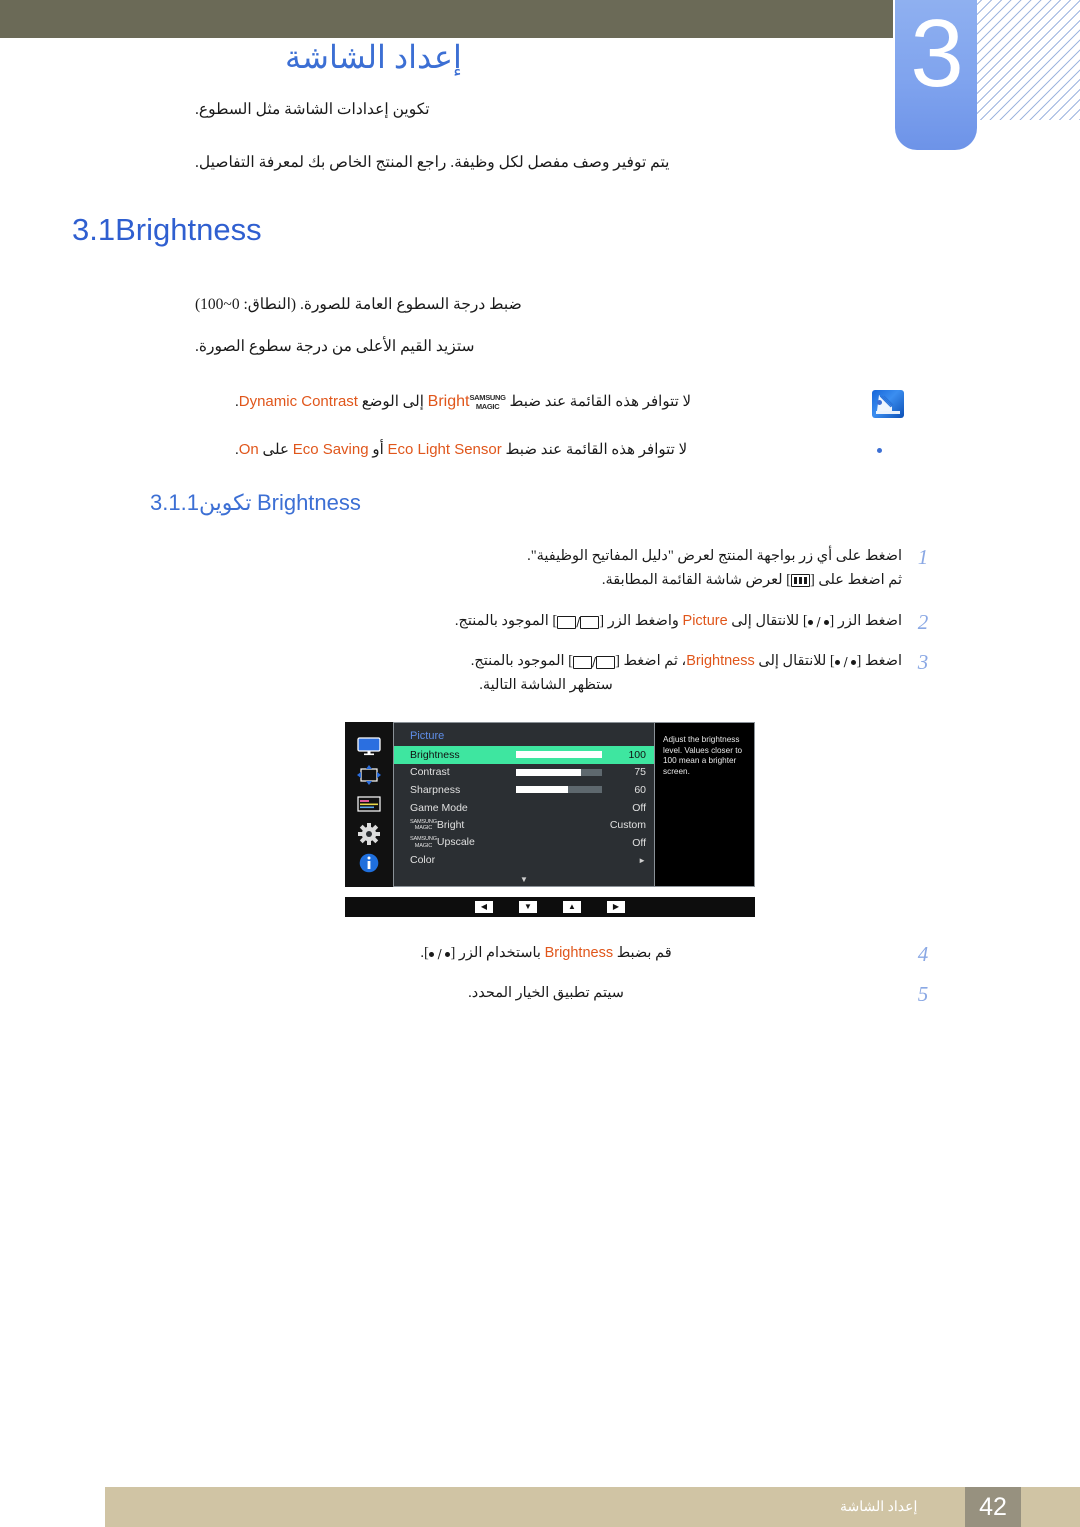 The width and height of the screenshot is (1080, 1527). Describe the element at coordinates (369, 863) in the screenshot. I see `info-icon` at that location.